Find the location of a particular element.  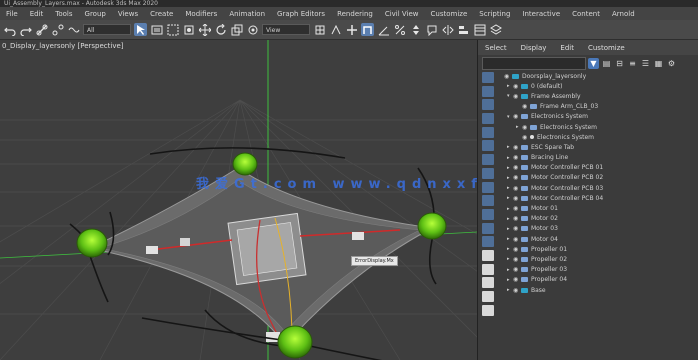

display-lights-icon is located at coordinates (488, 105).